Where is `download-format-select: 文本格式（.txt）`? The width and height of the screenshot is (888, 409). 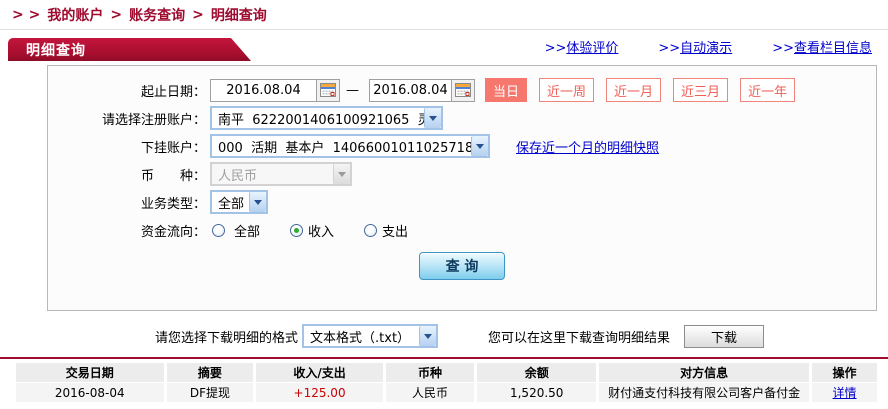
download-format-select: 文本格式（.txt） is located at coordinates (370, 336).